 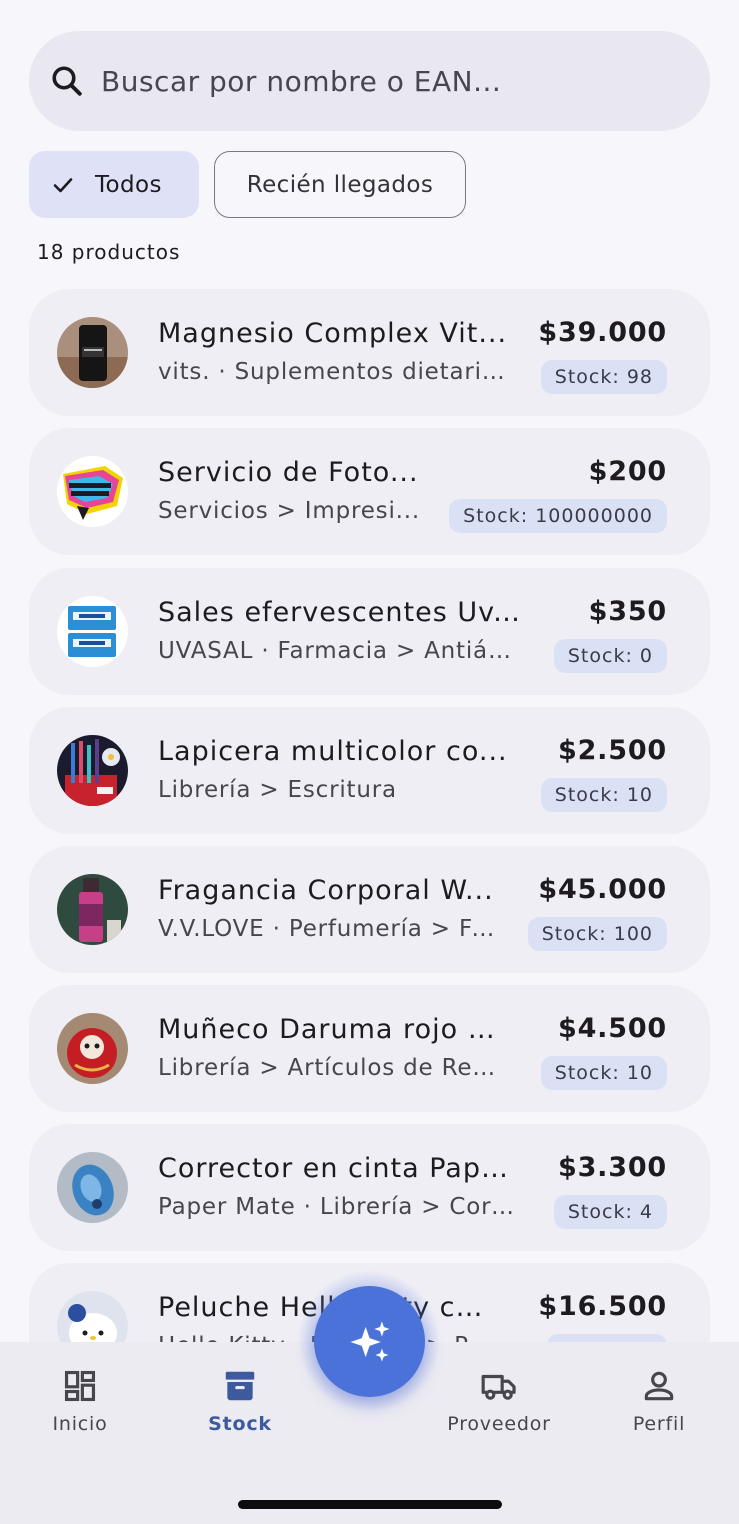 What do you see at coordinates (128, 184) in the screenshot?
I see `filter-chip-label: Todos` at bounding box center [128, 184].